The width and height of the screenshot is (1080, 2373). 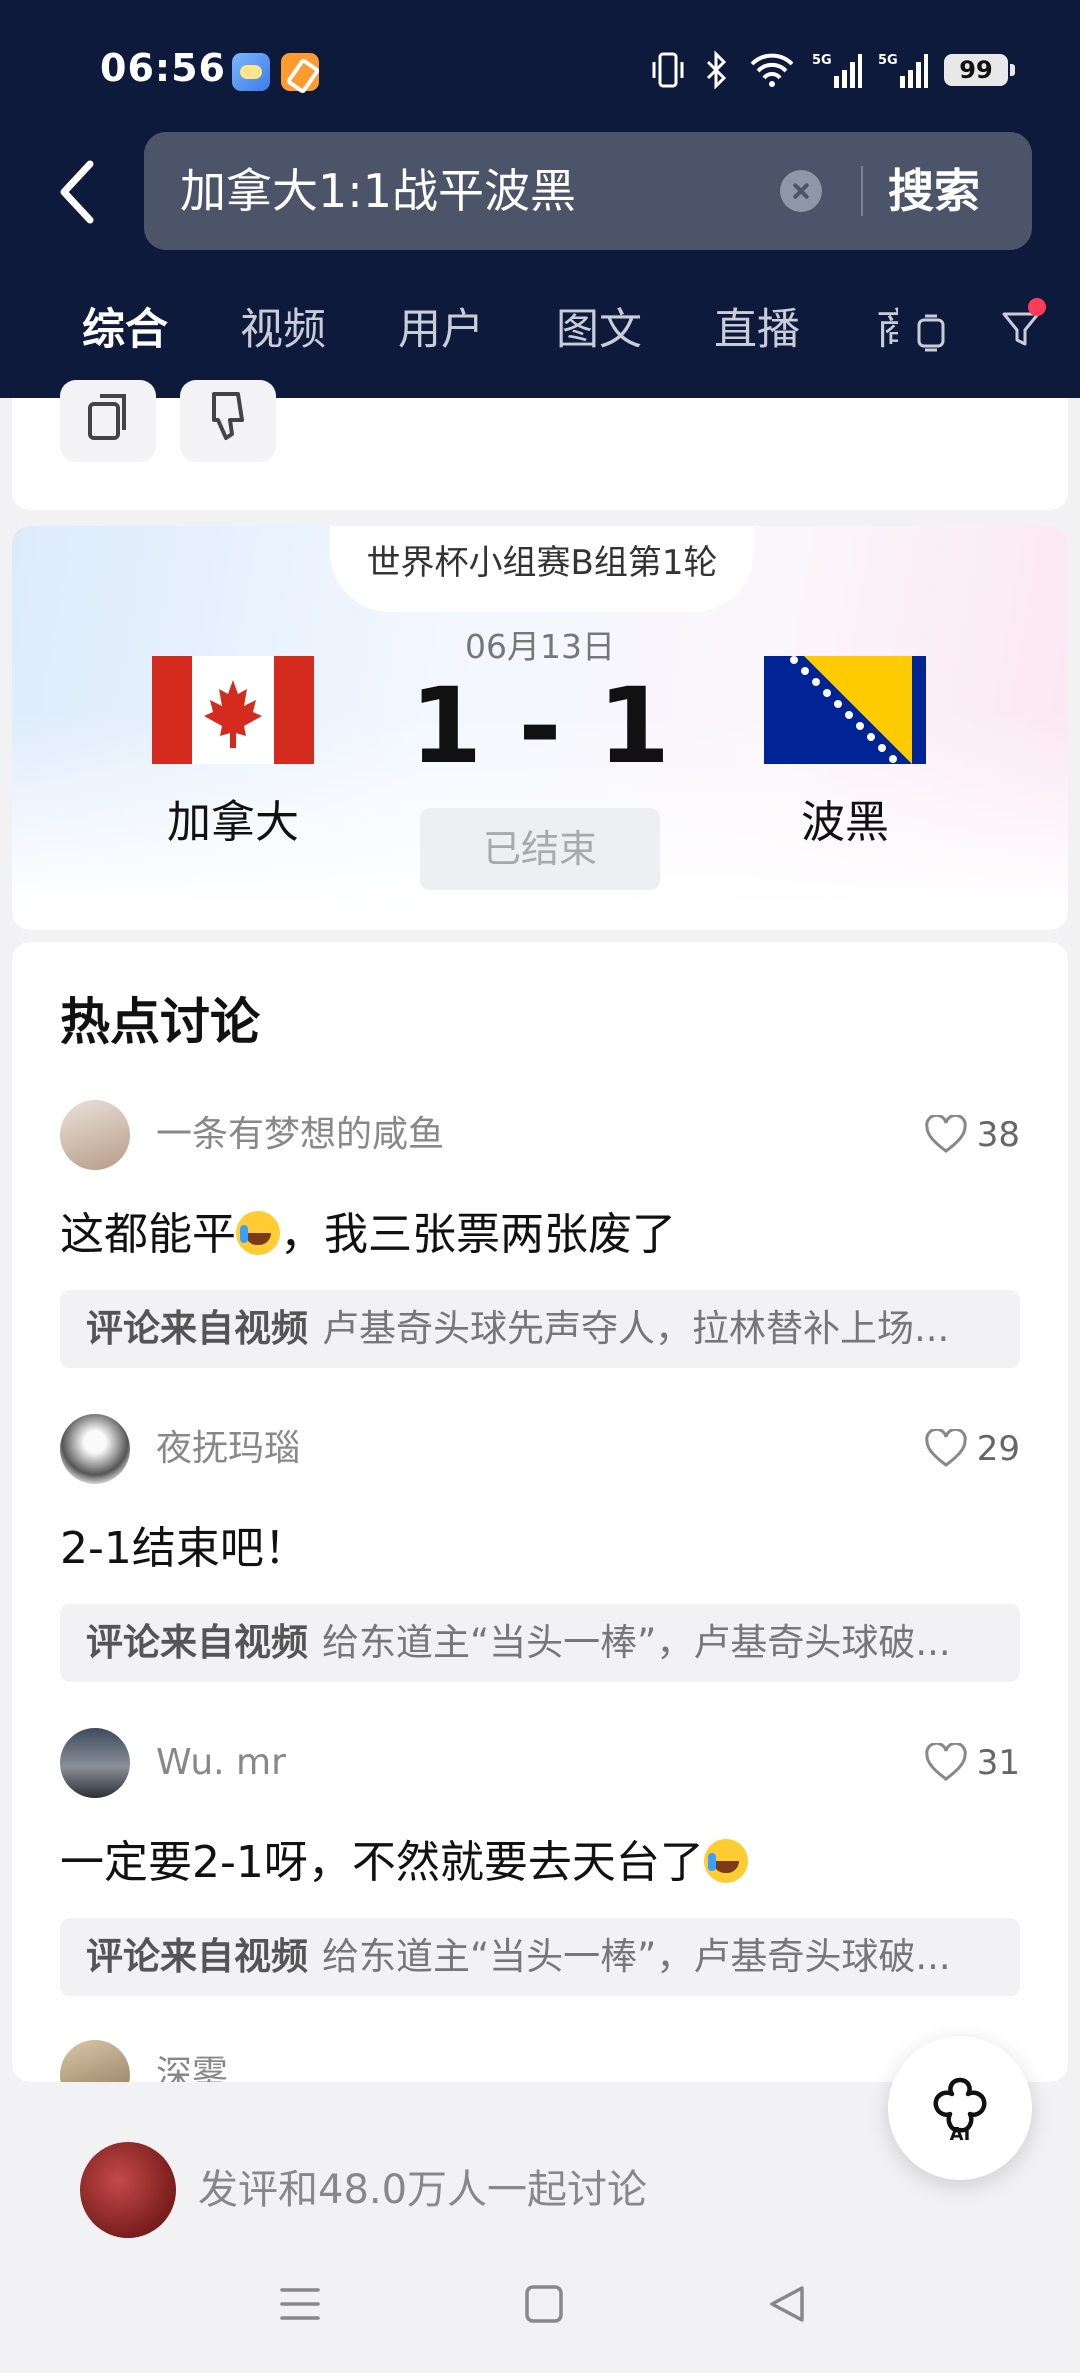 What do you see at coordinates (1037, 307) in the screenshot?
I see `filter-badge-dot` at bounding box center [1037, 307].